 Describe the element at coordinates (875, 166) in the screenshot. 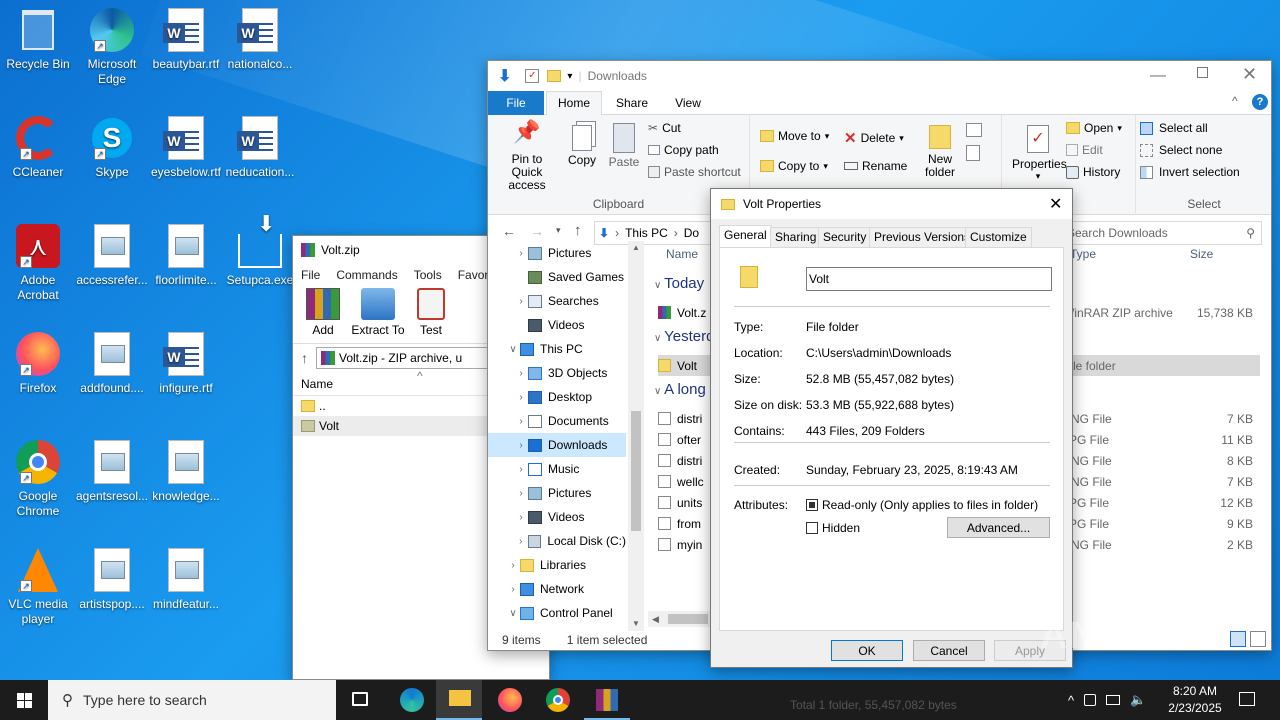

I see `rename-button: Rename` at that location.